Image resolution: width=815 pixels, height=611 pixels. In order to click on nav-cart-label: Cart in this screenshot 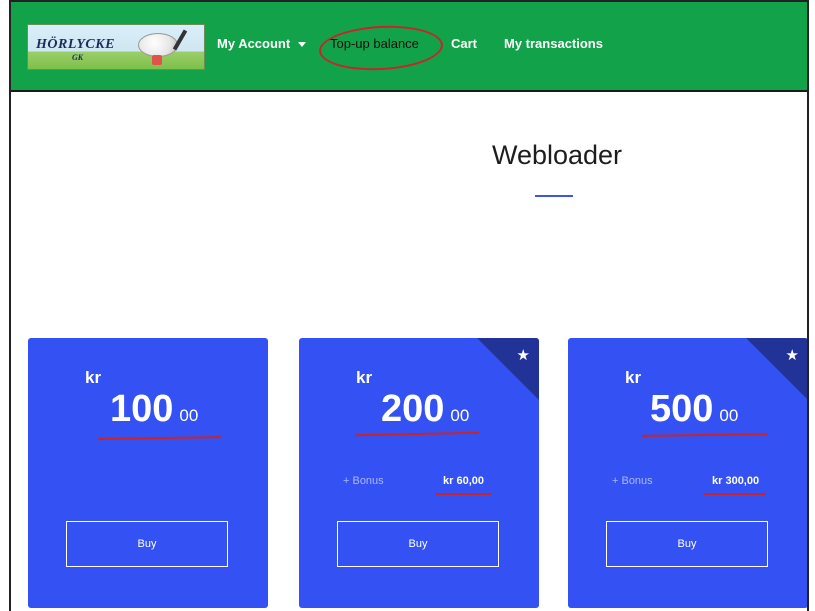, I will do `click(464, 43)`.